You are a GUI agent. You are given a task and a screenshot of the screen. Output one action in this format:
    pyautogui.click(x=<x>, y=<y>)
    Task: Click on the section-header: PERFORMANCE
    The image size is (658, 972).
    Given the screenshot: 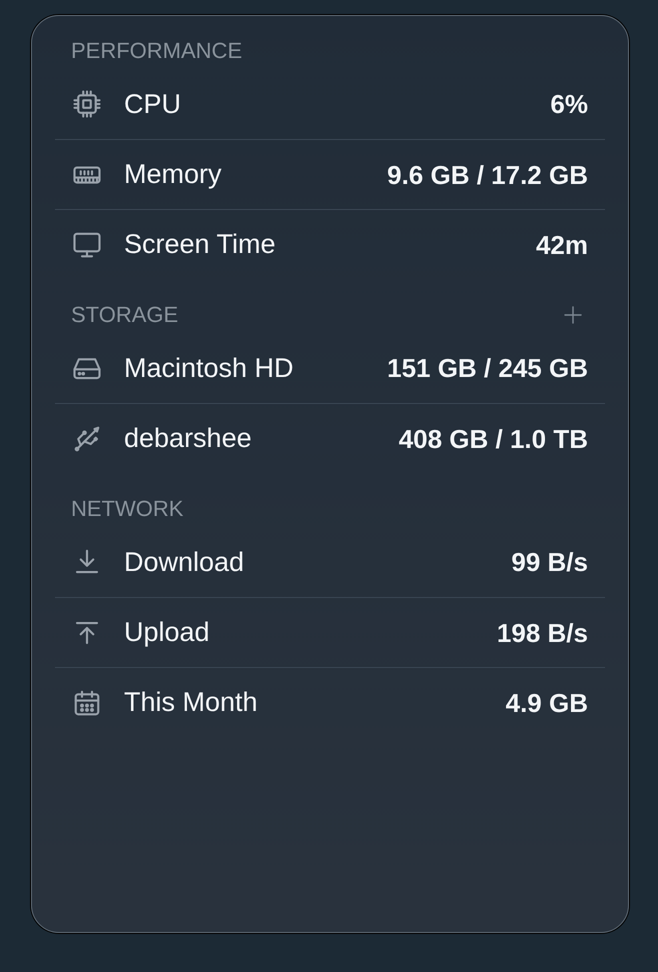 What is the action you would take?
    pyautogui.click(x=156, y=51)
    